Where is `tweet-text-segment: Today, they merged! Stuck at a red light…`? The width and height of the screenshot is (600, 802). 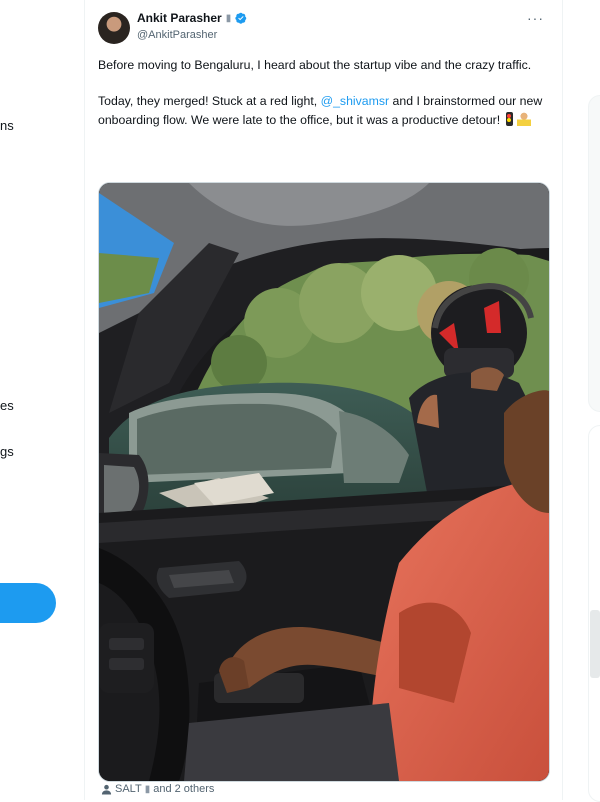 tweet-text-segment: Today, they merged! Stuck at a red light… is located at coordinates (209, 101).